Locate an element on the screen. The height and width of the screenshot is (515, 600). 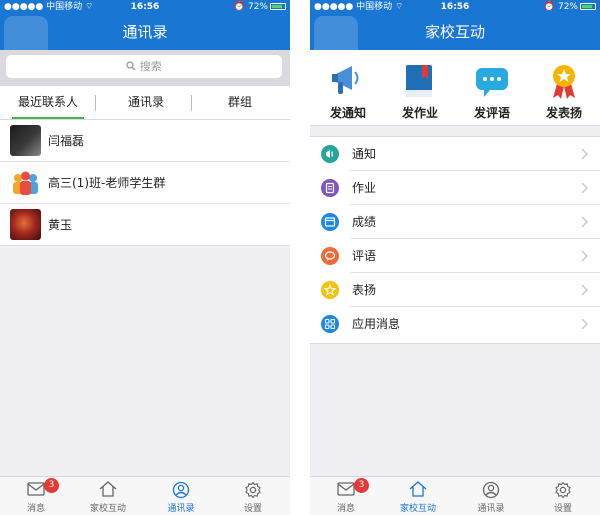
search-bar: 搜索 is located at coordinates (145, 68).